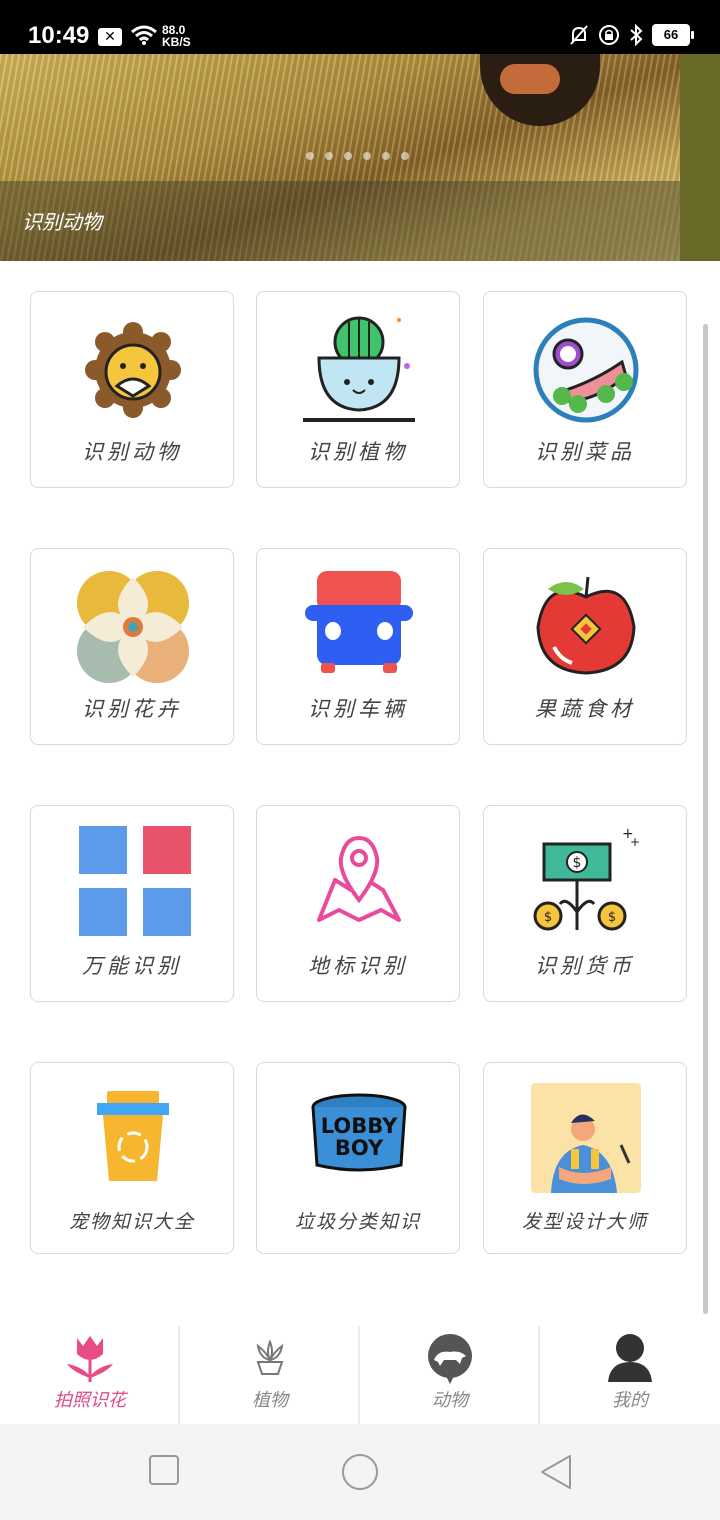 The height and width of the screenshot is (1520, 720). I want to click on card-label: 垃圾分类知识, so click(357, 1222).